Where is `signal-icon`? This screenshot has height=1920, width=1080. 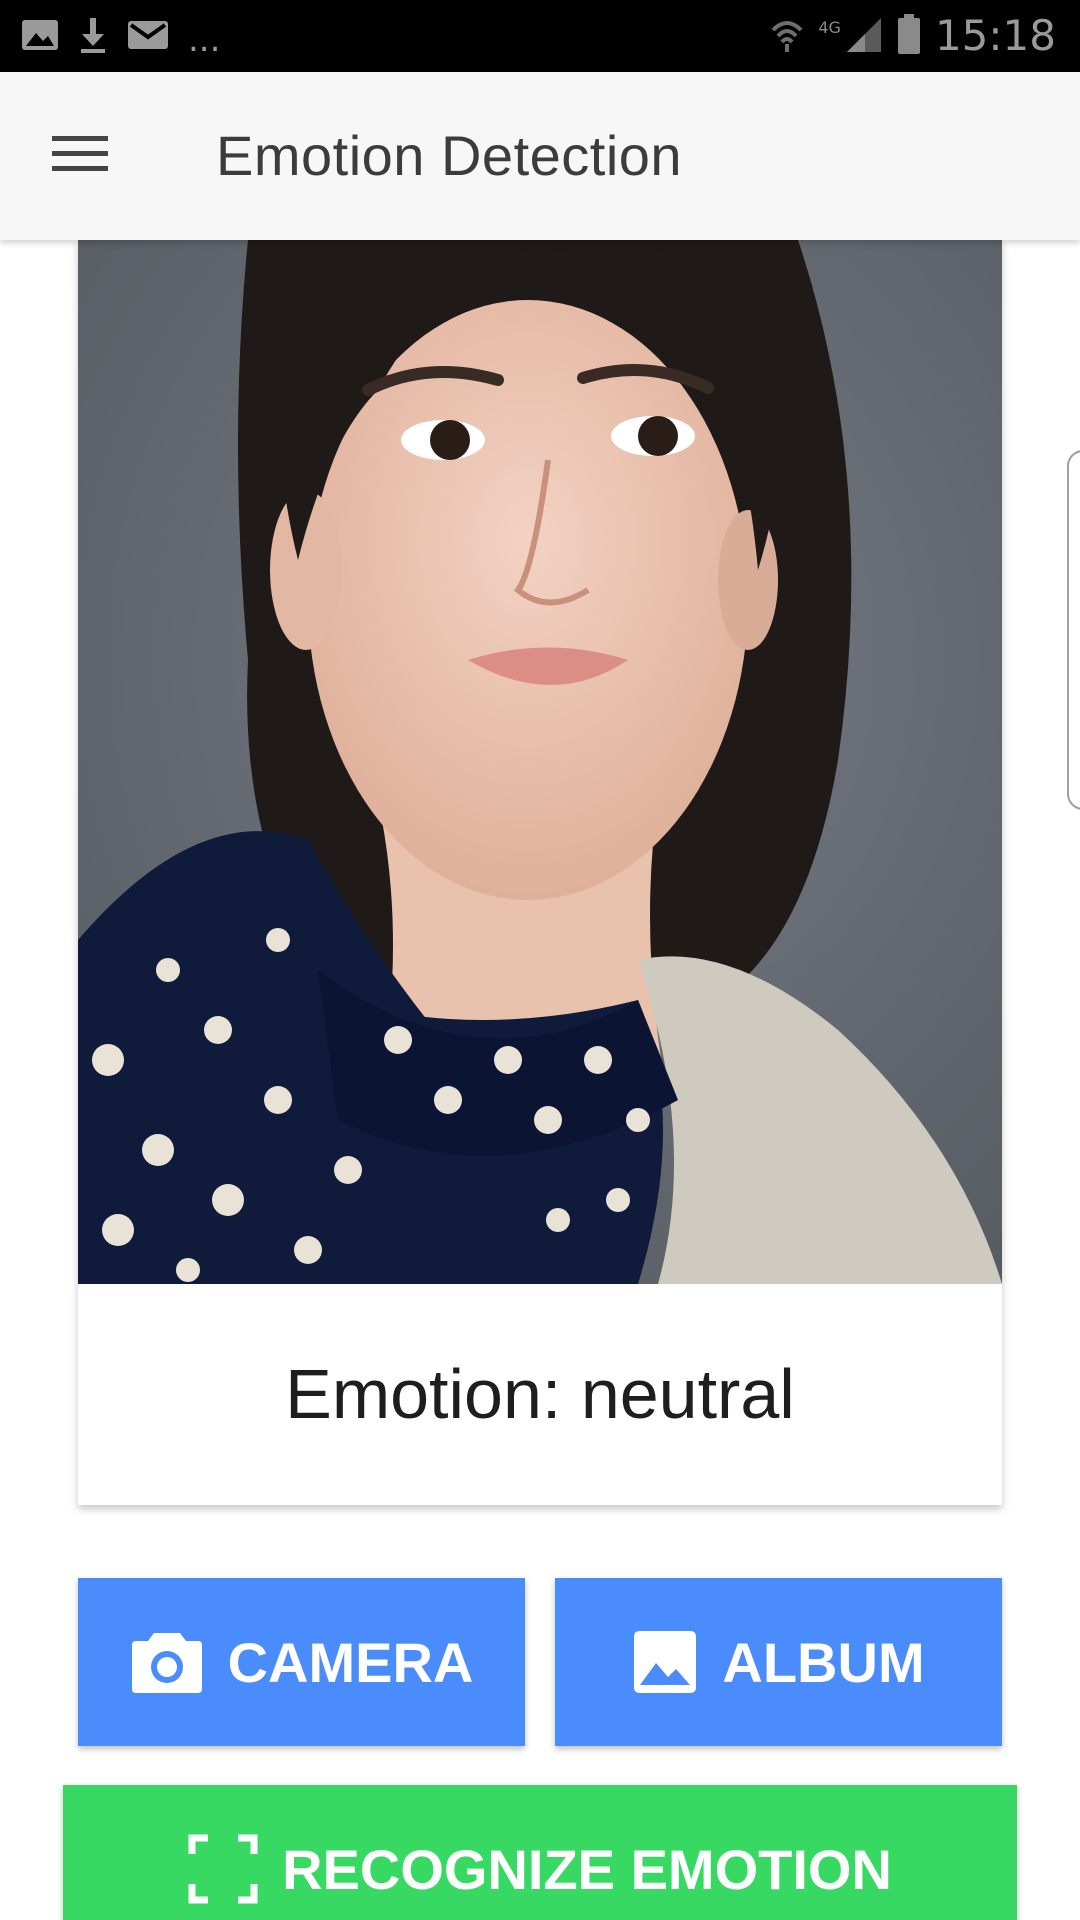 signal-icon is located at coordinates (864, 36).